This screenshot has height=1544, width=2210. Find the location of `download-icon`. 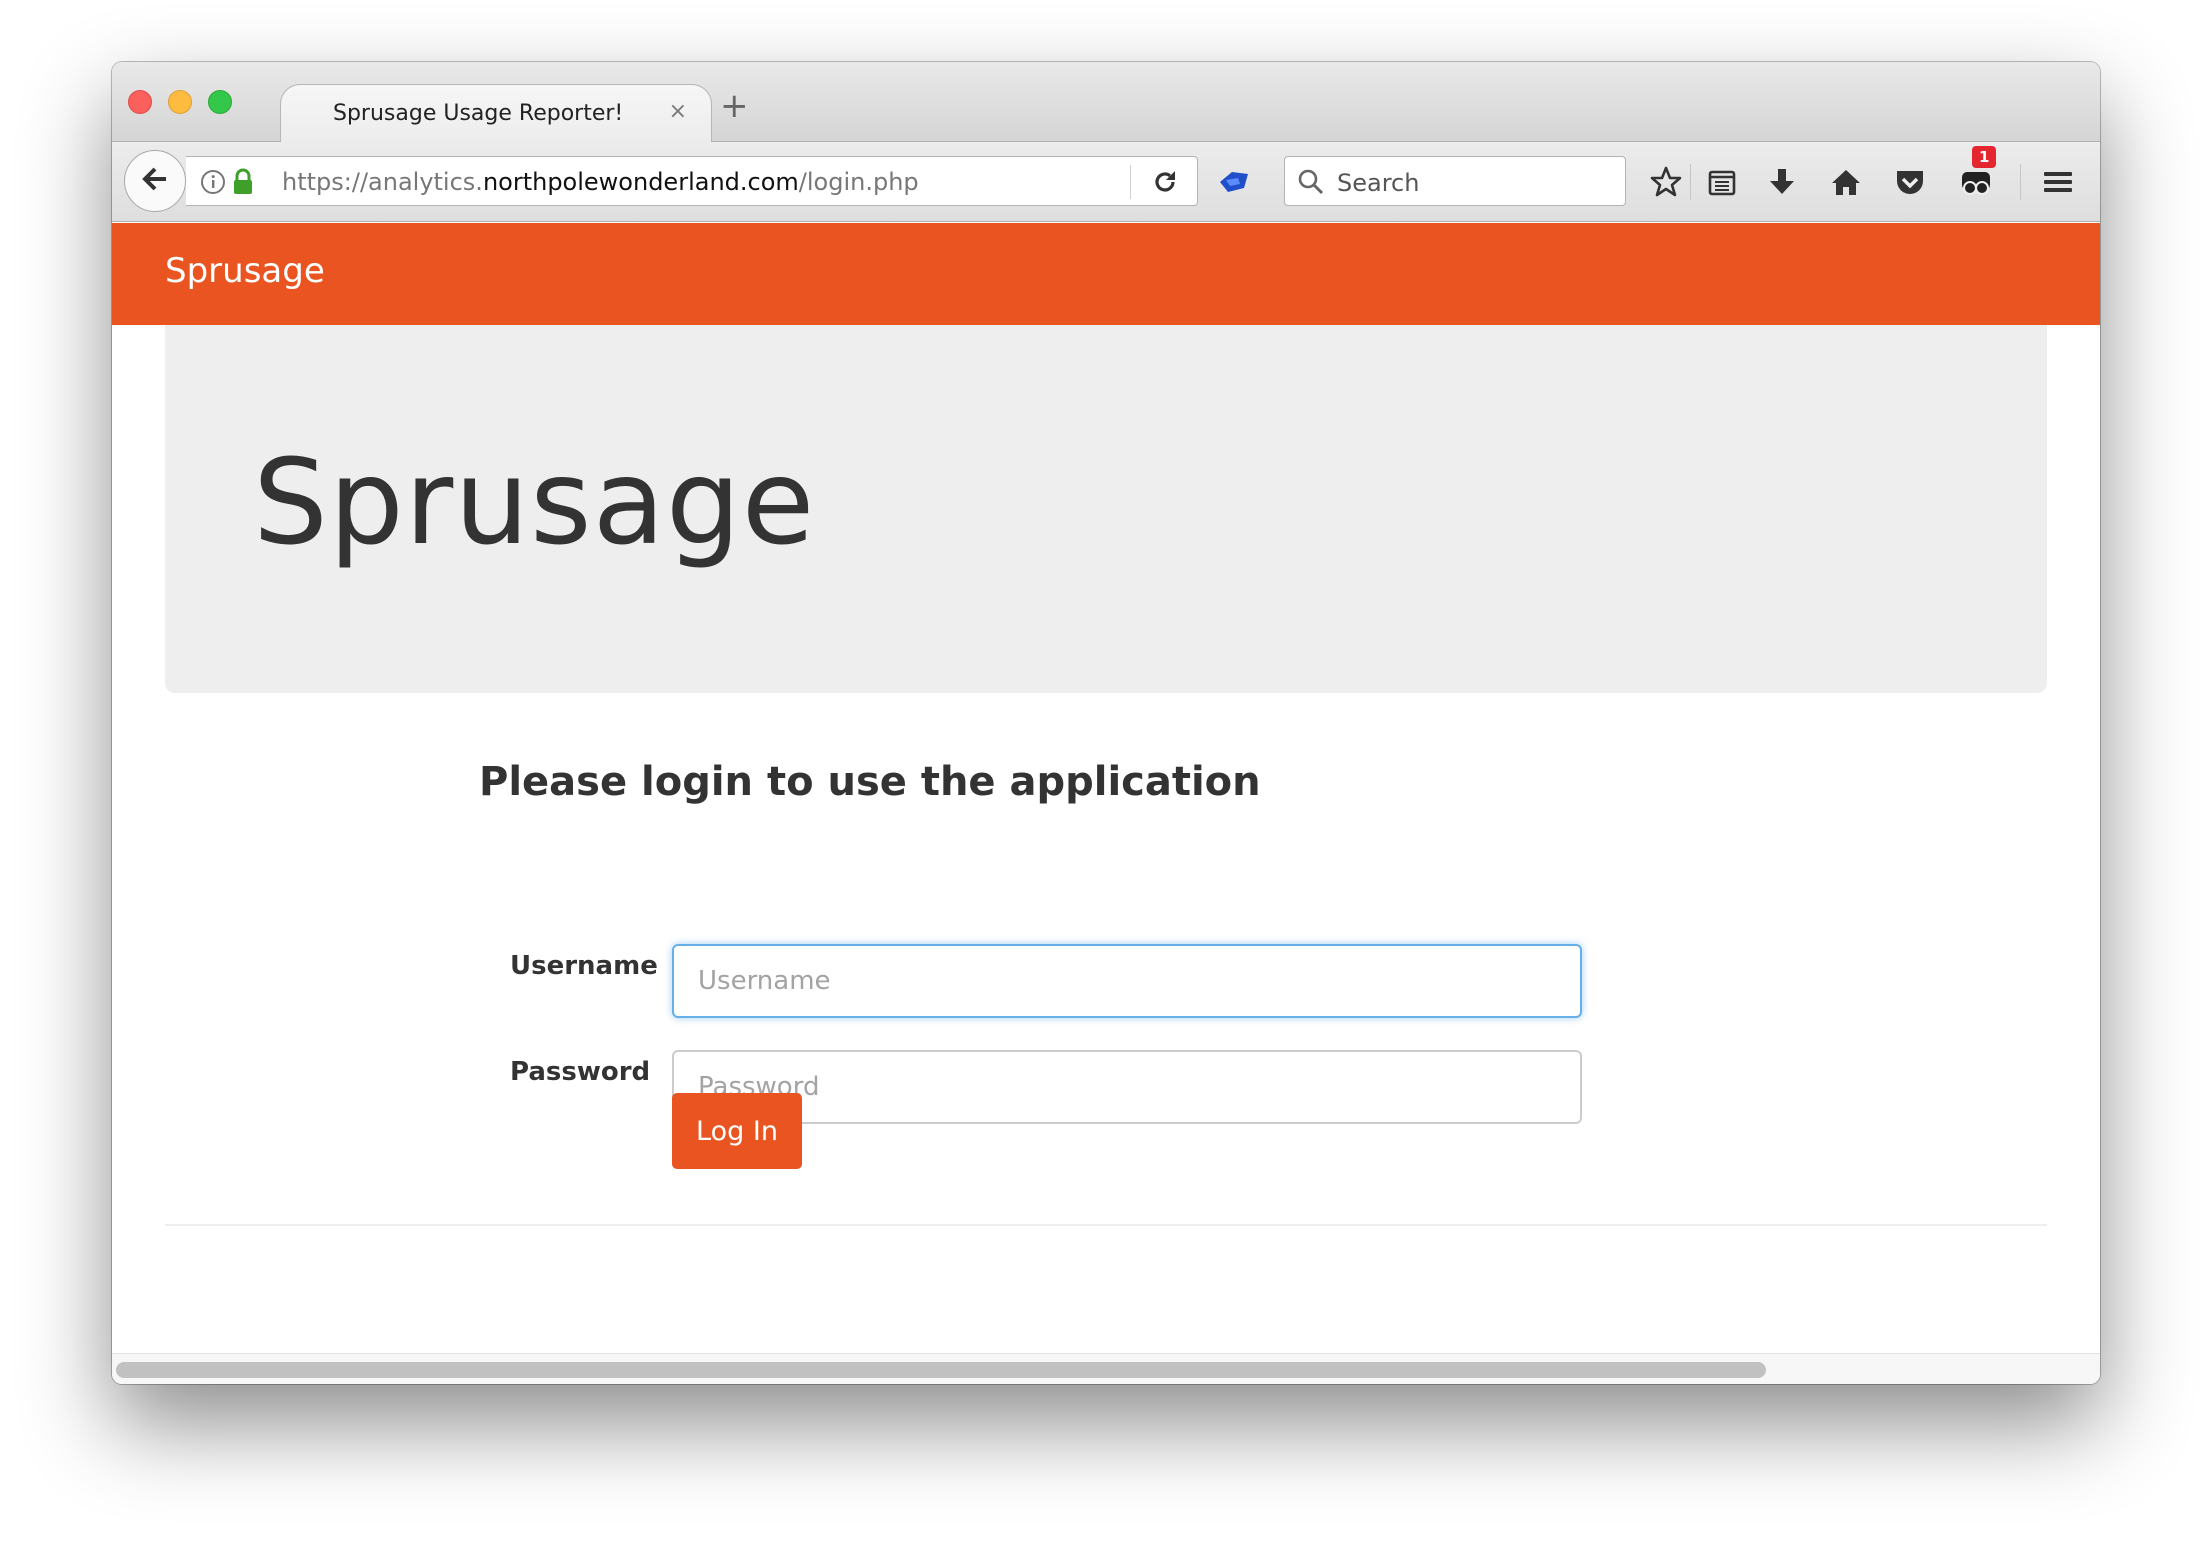

download-icon is located at coordinates (1782, 182).